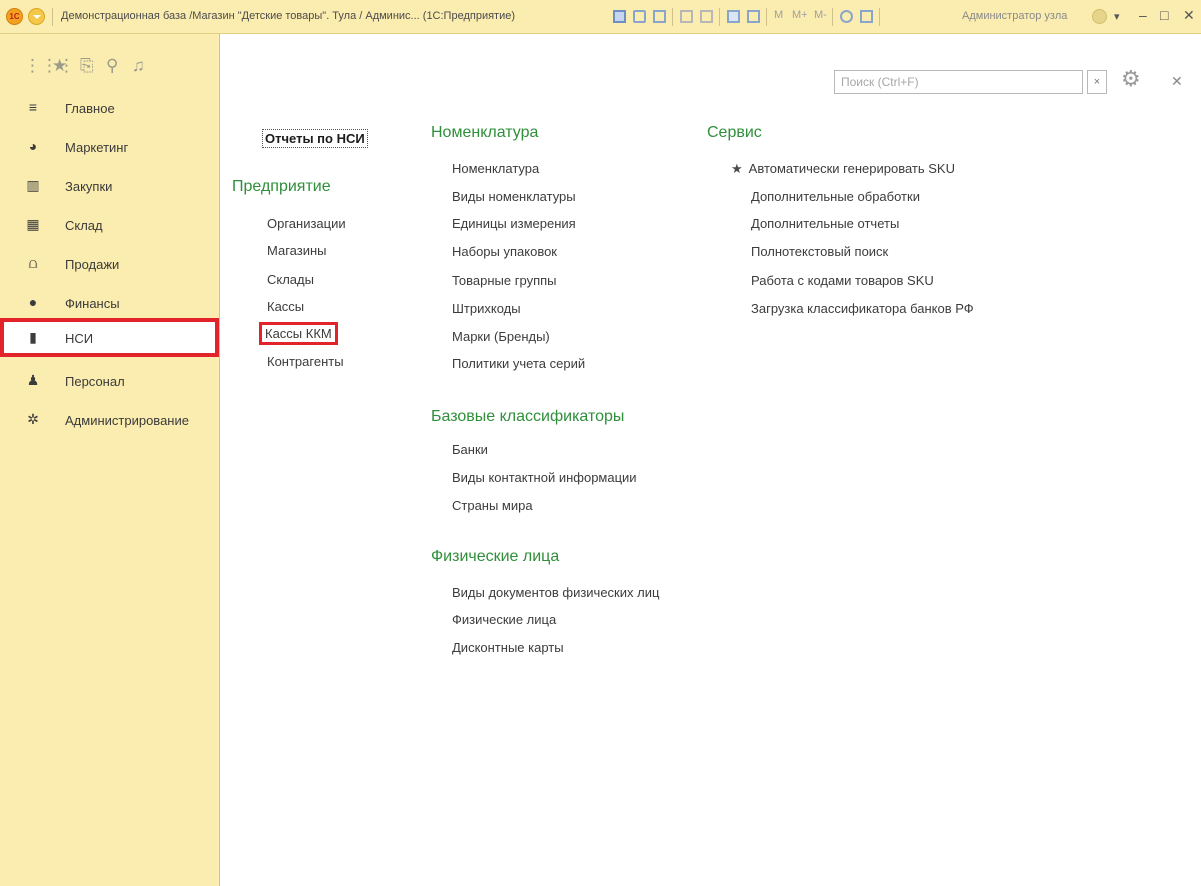 This screenshot has height=886, width=1201. I want to click on minimize-button: –, so click(1143, 15).